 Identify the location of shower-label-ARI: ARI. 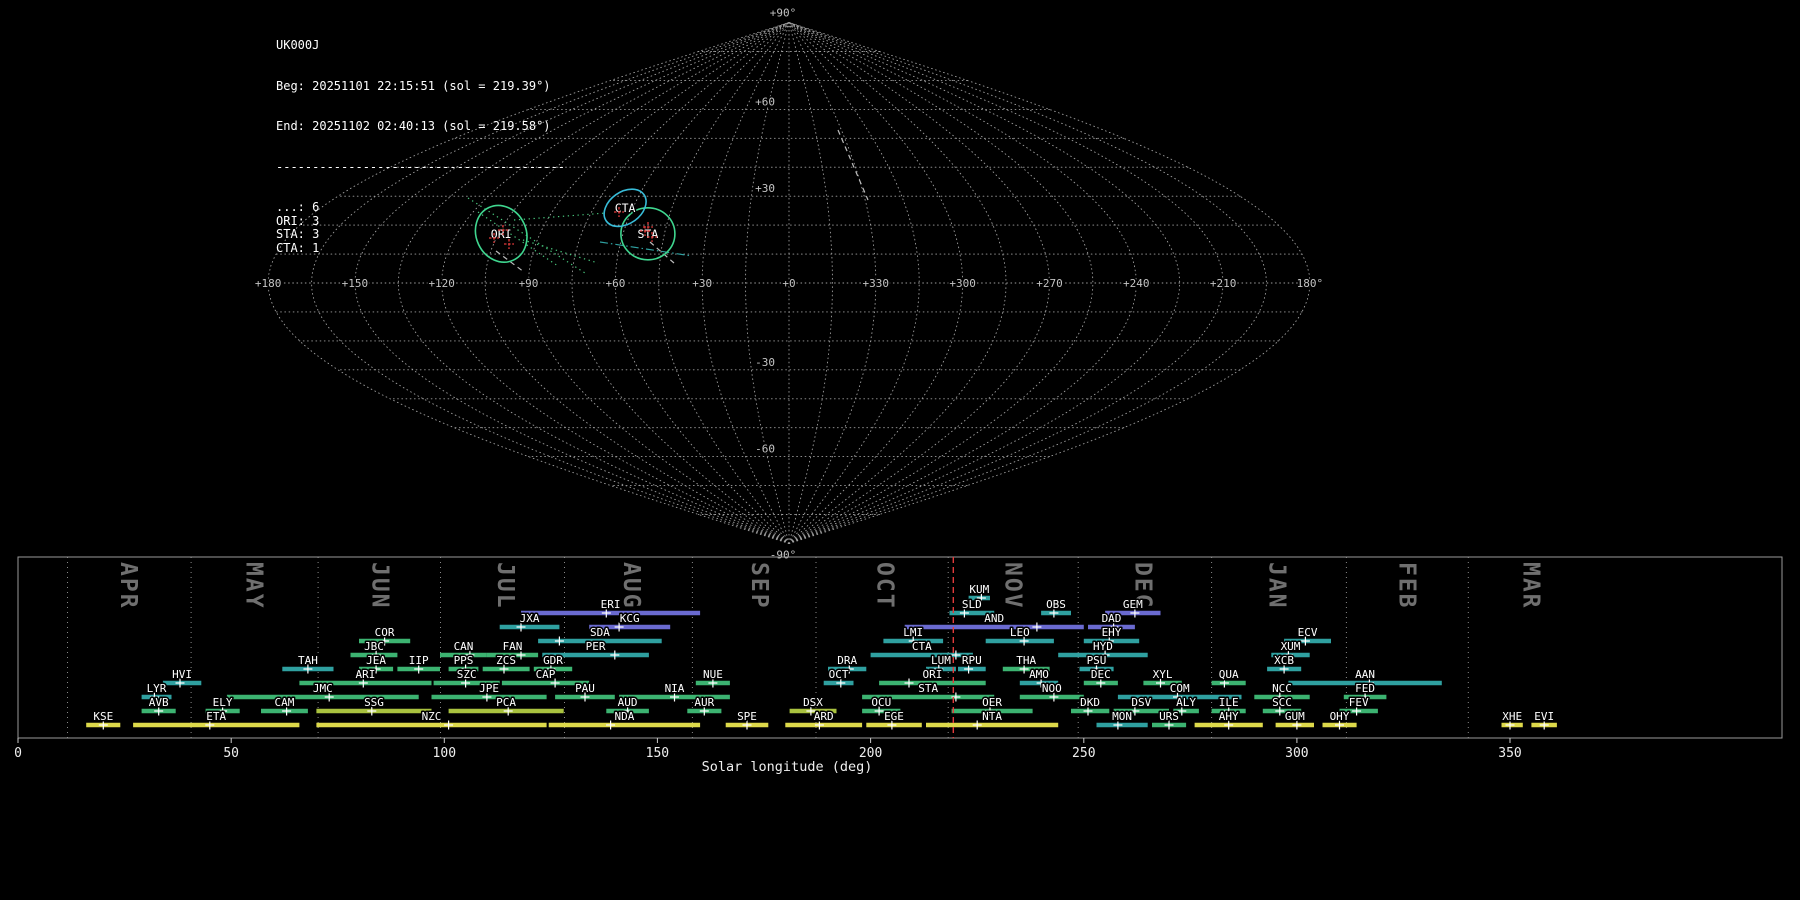
(365, 674).